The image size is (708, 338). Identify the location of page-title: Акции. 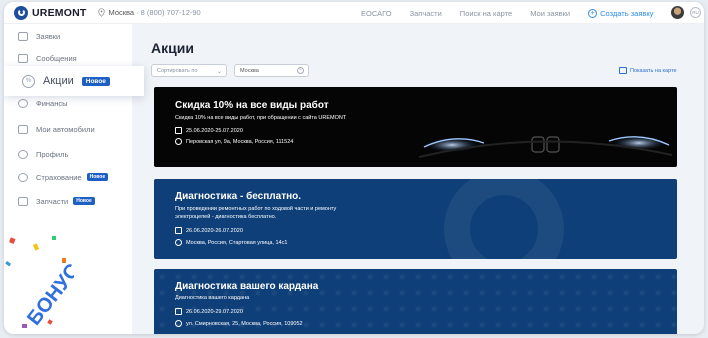
(172, 48).